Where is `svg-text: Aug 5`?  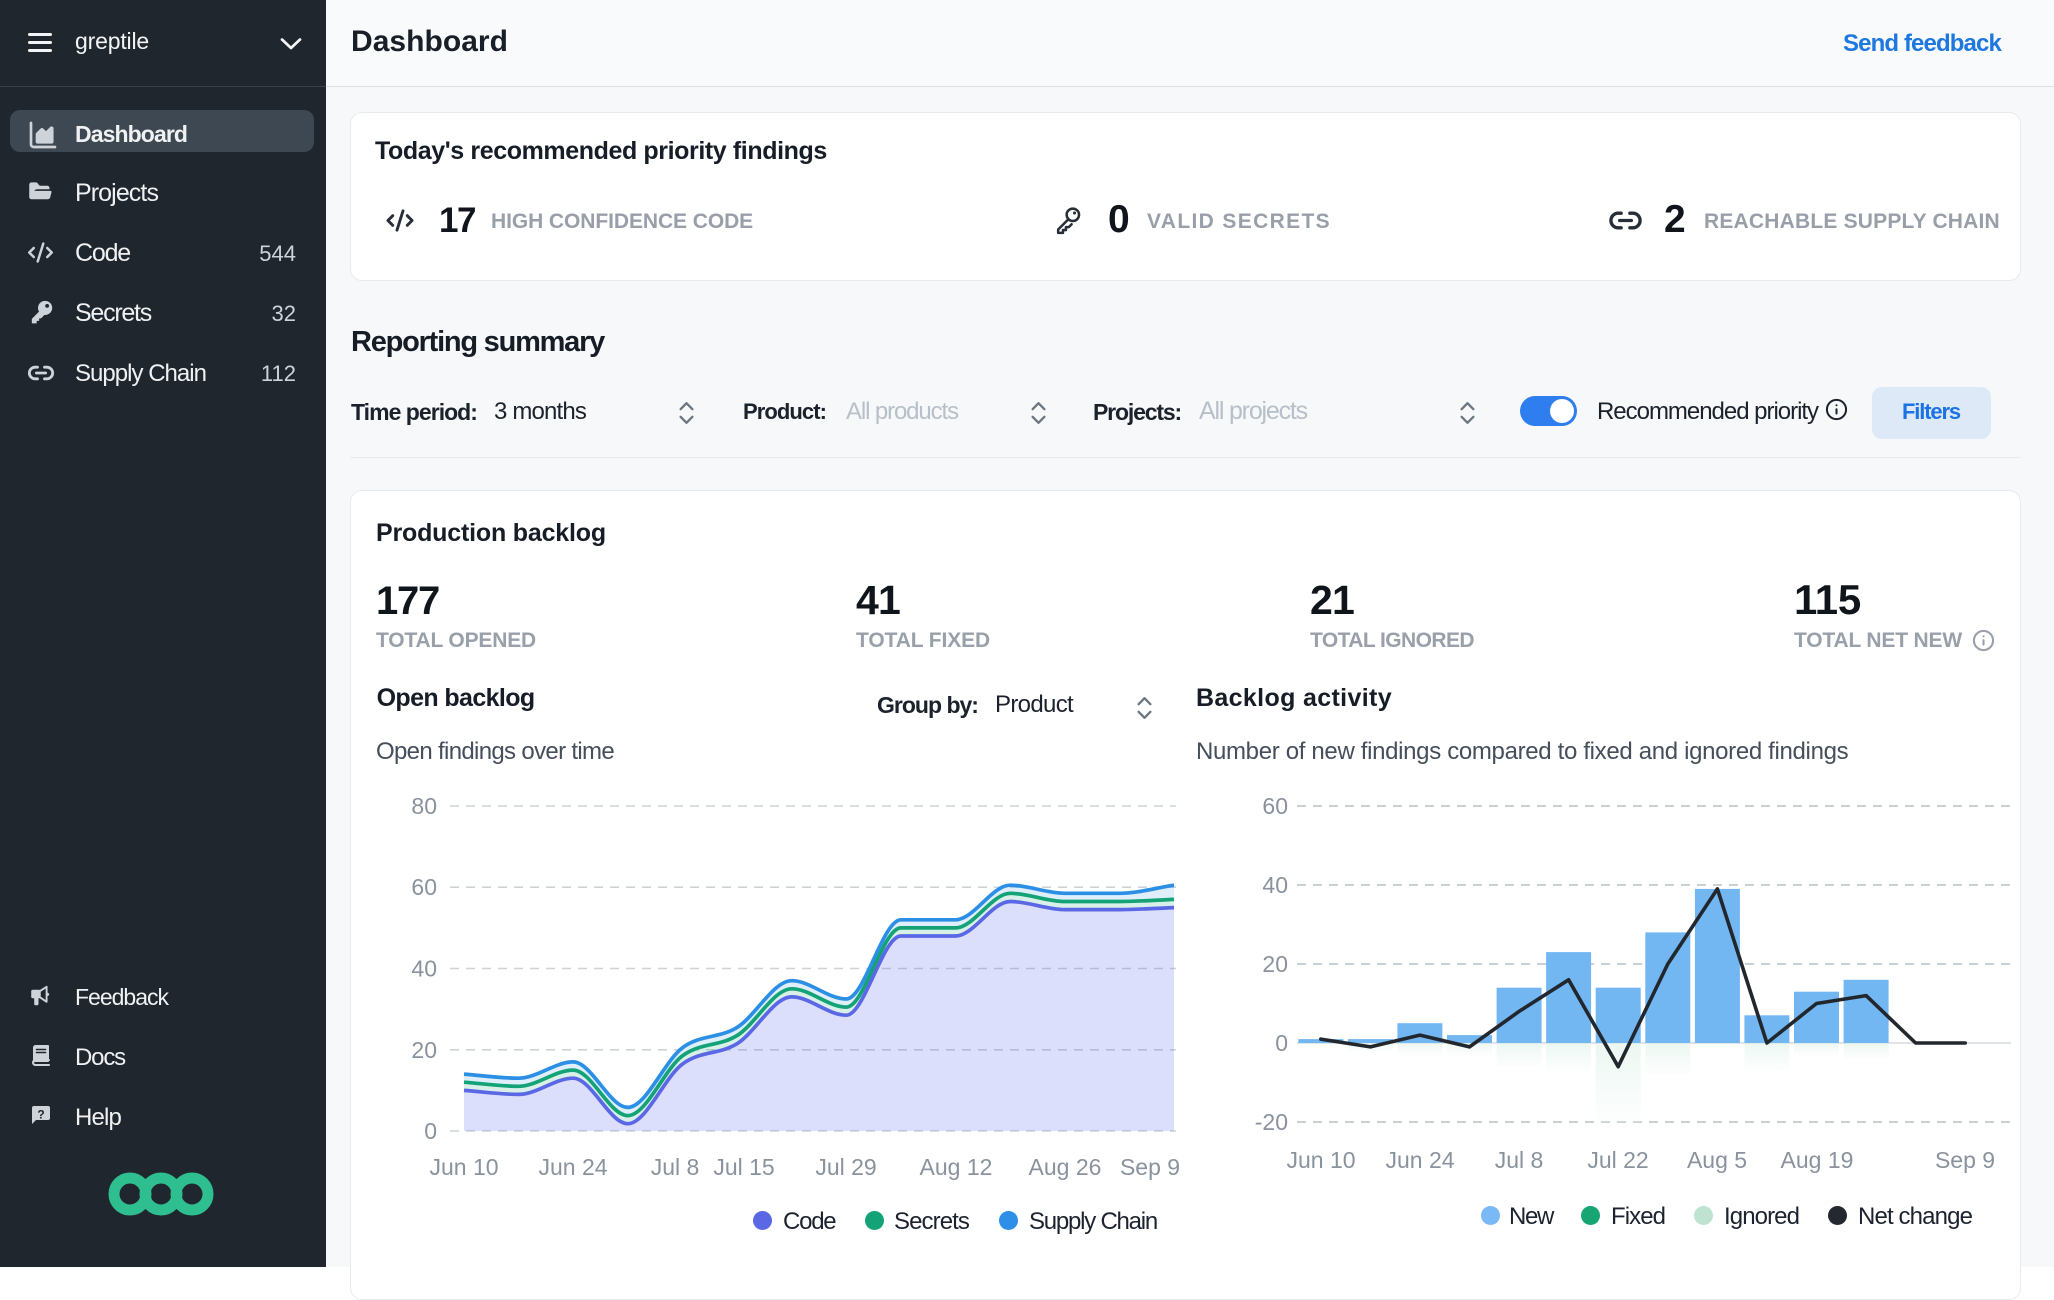
svg-text: Aug 5 is located at coordinates (1717, 1160).